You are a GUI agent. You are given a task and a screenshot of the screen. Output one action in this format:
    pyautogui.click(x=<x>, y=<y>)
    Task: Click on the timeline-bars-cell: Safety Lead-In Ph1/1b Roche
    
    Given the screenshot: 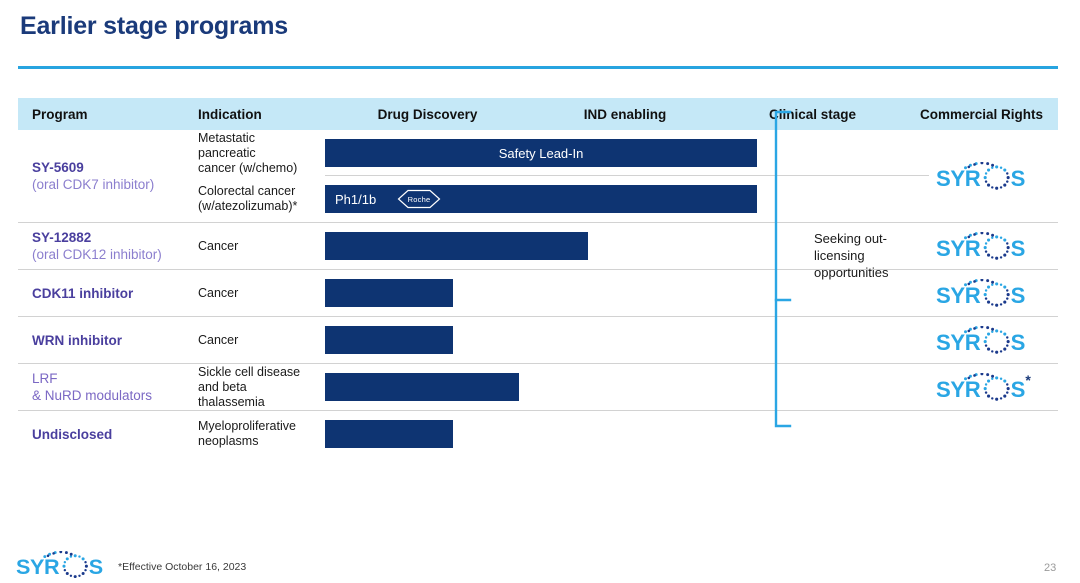 What is the action you would take?
    pyautogui.click(x=627, y=176)
    